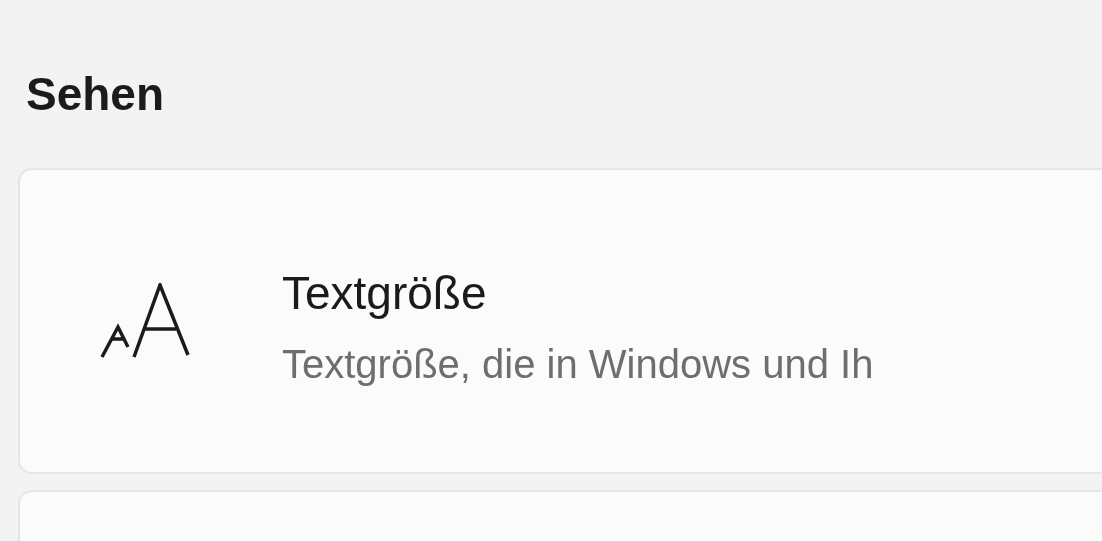 The image size is (1102, 541). What do you see at coordinates (385, 292) in the screenshot?
I see `setting-title: Textgröße` at bounding box center [385, 292].